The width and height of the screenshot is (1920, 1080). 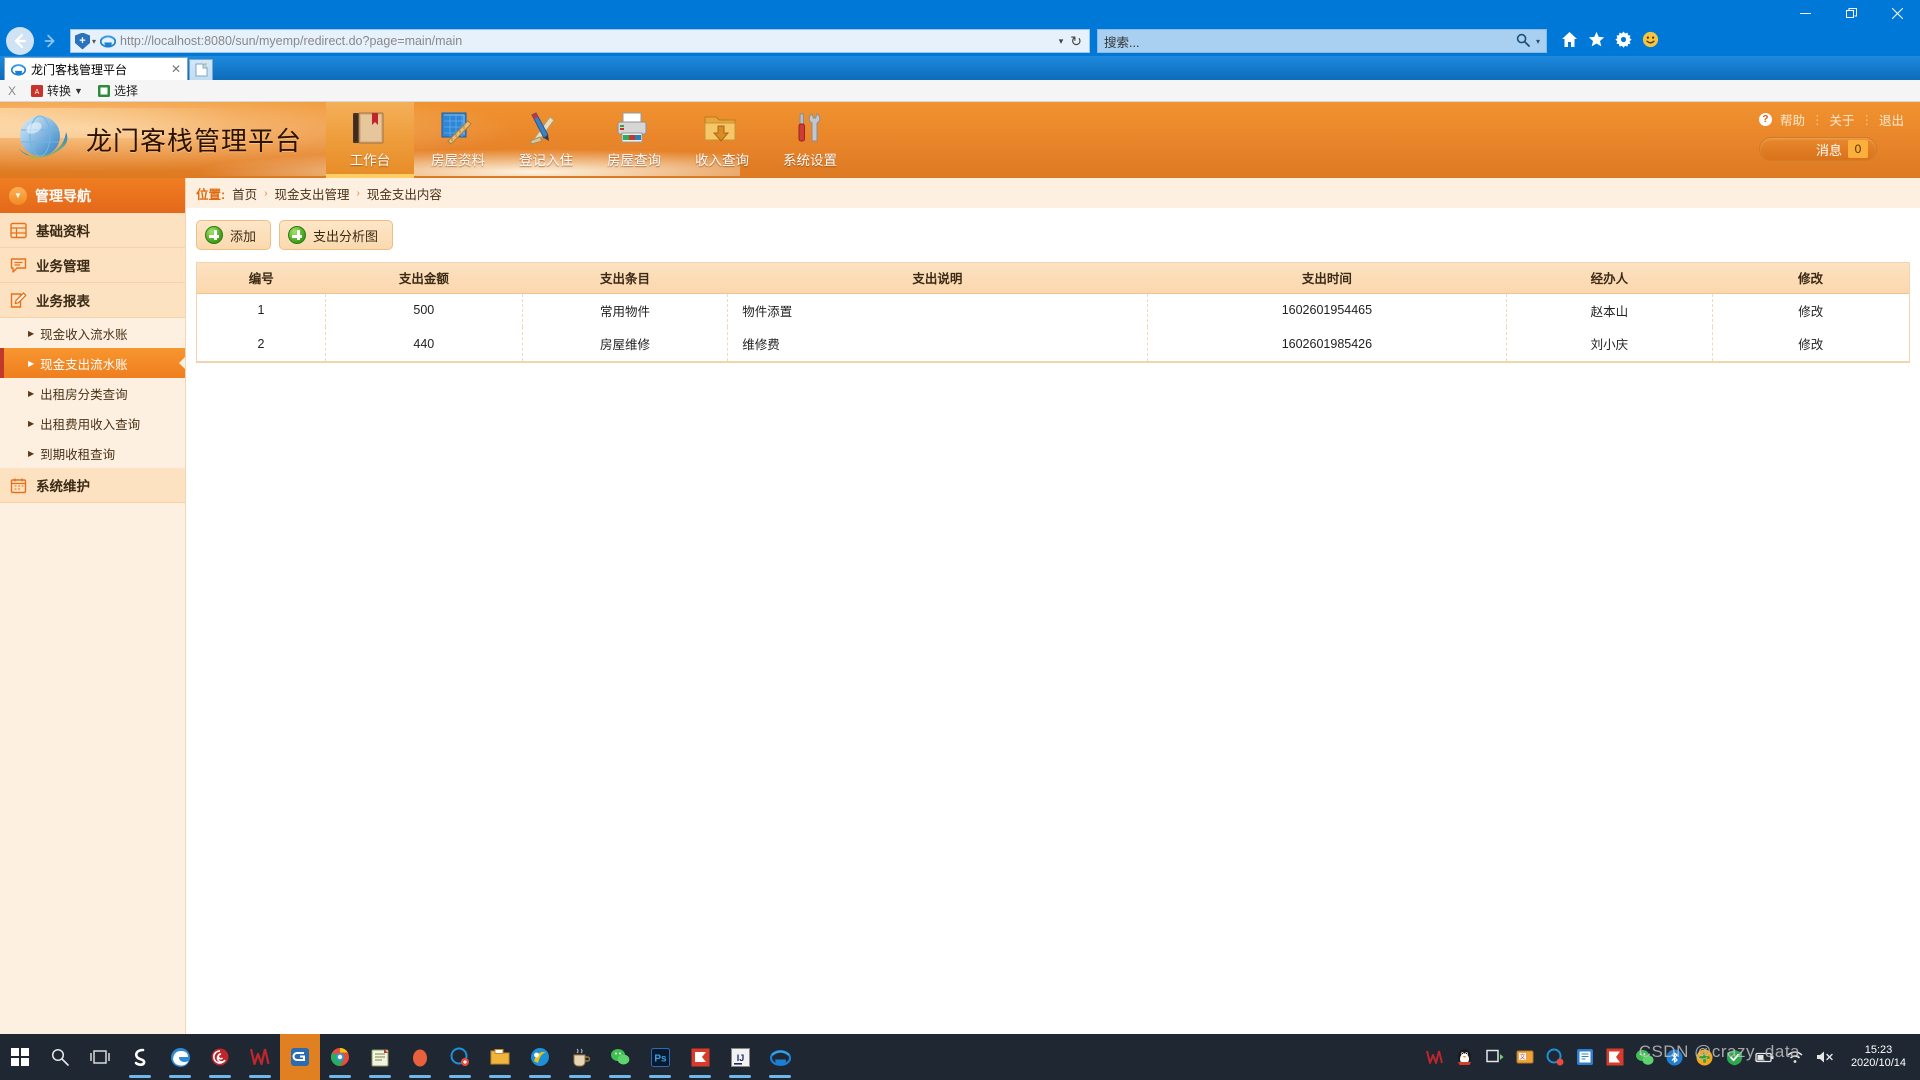 What do you see at coordinates (458, 129) in the screenshot?
I see `ruler-icon` at bounding box center [458, 129].